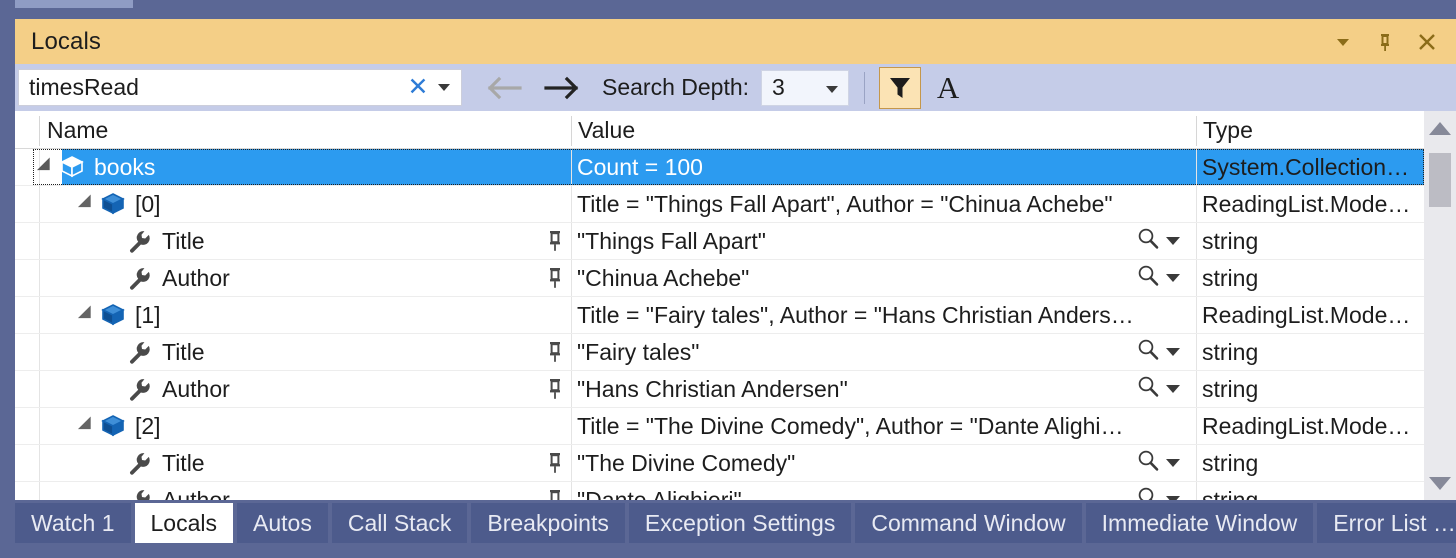 The image size is (1456, 558). What do you see at coordinates (638, 351) in the screenshot?
I see `cell-value-label: "Fairy tales"` at bounding box center [638, 351].